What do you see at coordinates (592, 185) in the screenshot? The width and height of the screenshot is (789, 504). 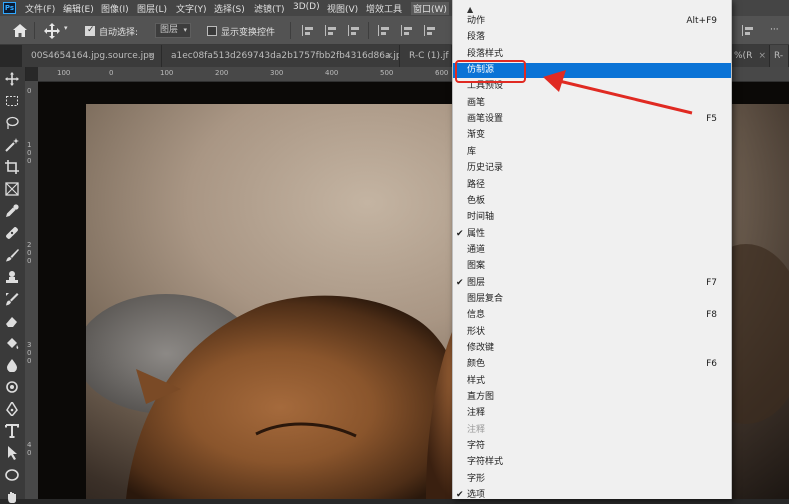 I see `menu-item: 路径` at bounding box center [592, 185].